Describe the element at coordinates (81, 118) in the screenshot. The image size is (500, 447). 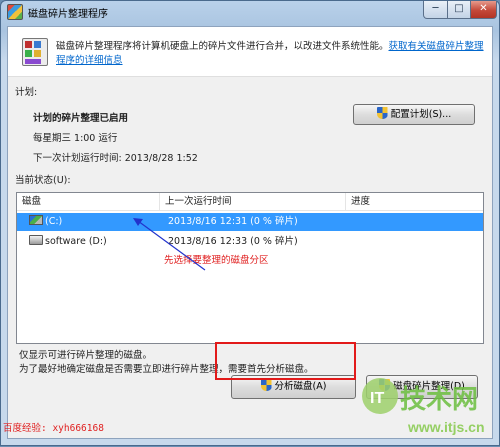
I see `schedule-enabled-text: 计划的碎片整理已启用` at that location.